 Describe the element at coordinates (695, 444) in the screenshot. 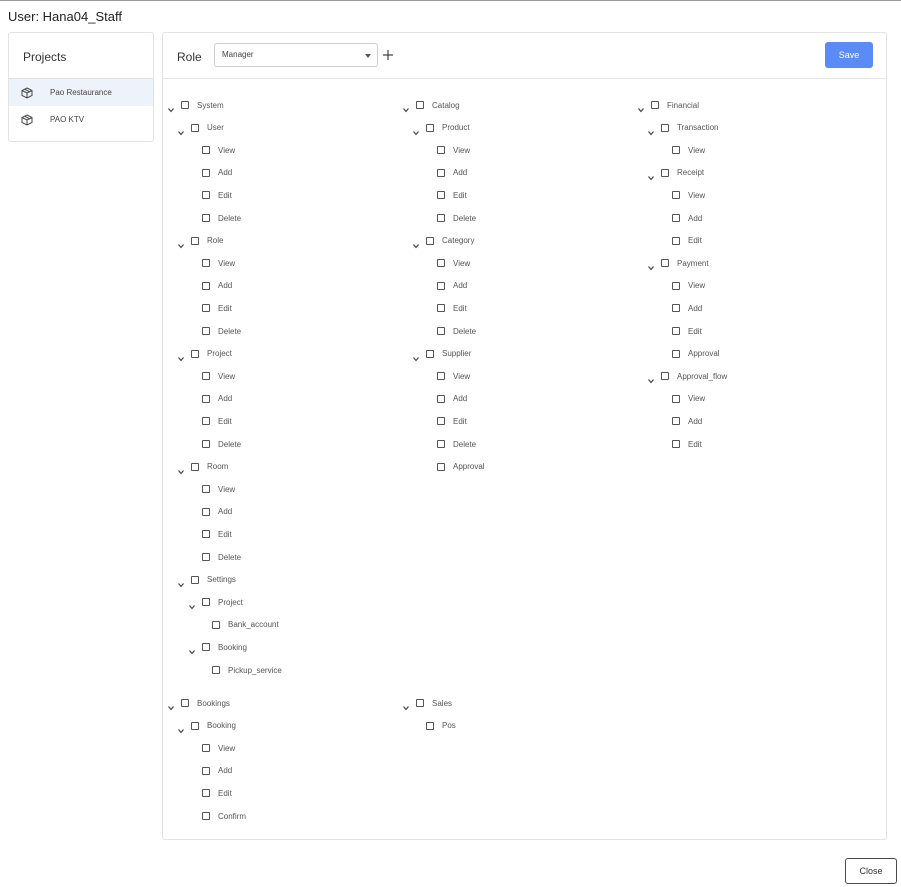

I see `permission-label: Edit` at that location.